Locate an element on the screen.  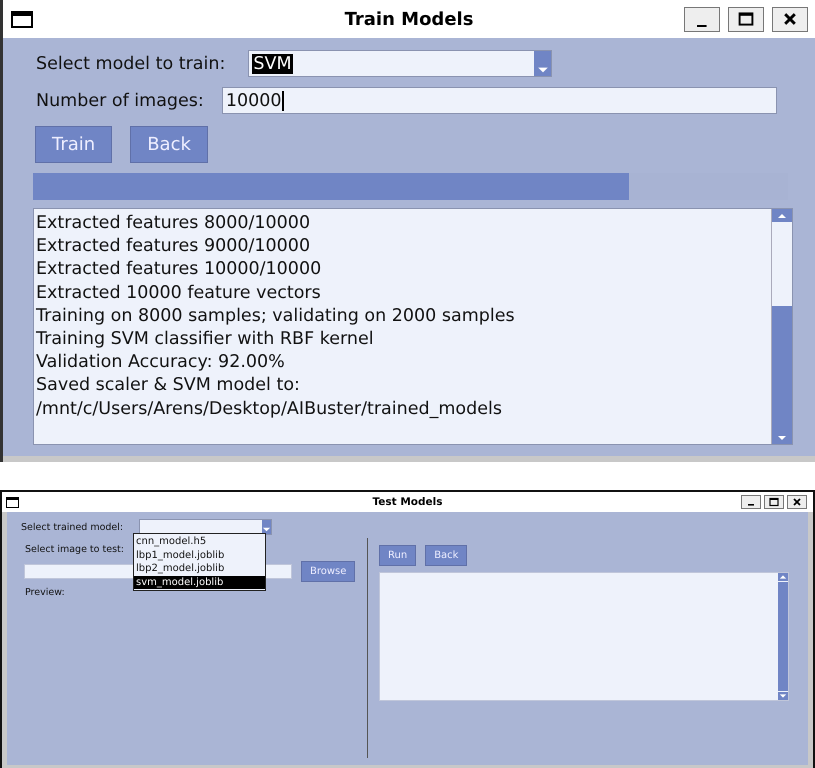
log-line: /mnt/c/Users/Arens/Desktop/AIBuster/trained_models is located at coordinates (269, 409).